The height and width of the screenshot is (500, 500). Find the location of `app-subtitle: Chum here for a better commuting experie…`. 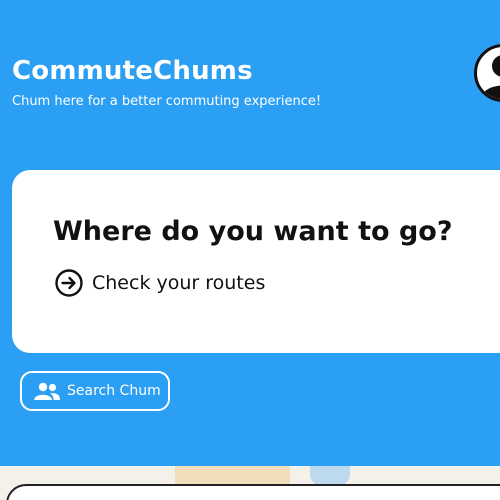

app-subtitle: Chum here for a better commuting experie… is located at coordinates (167, 101).